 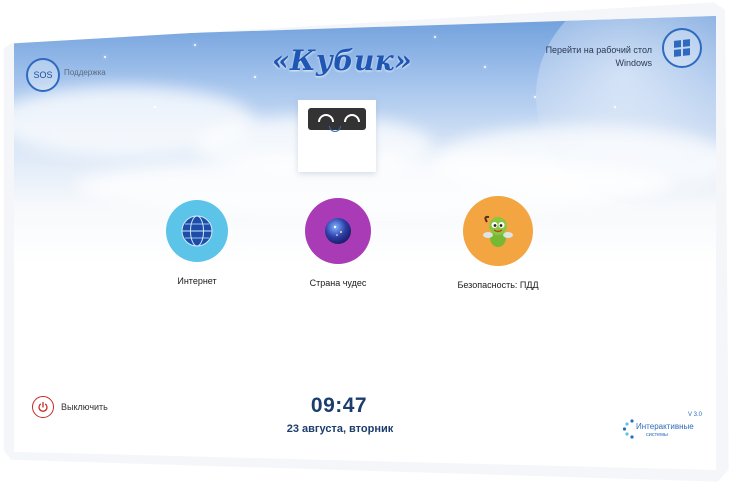 I want to click on app-title: «Кубик», so click(x=342, y=60).